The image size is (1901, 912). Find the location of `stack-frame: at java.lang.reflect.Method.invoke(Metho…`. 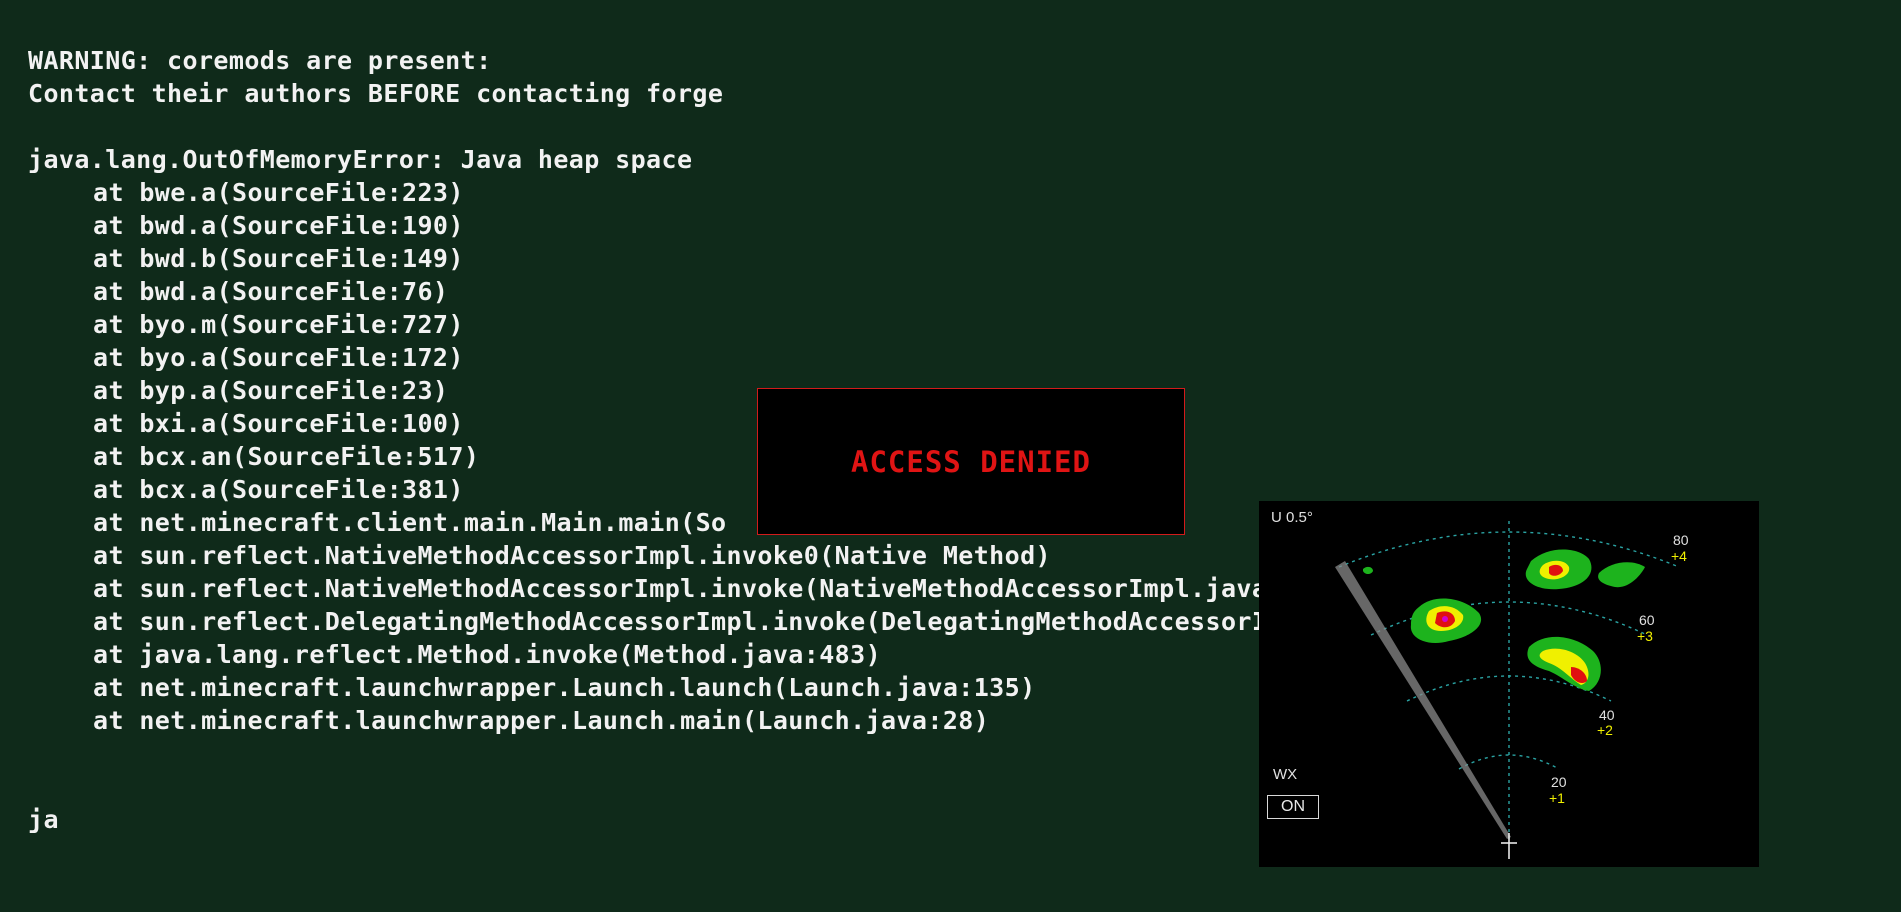

stack-frame: at java.lang.reflect.Method.invoke(Metho… is located at coordinates (487, 654).